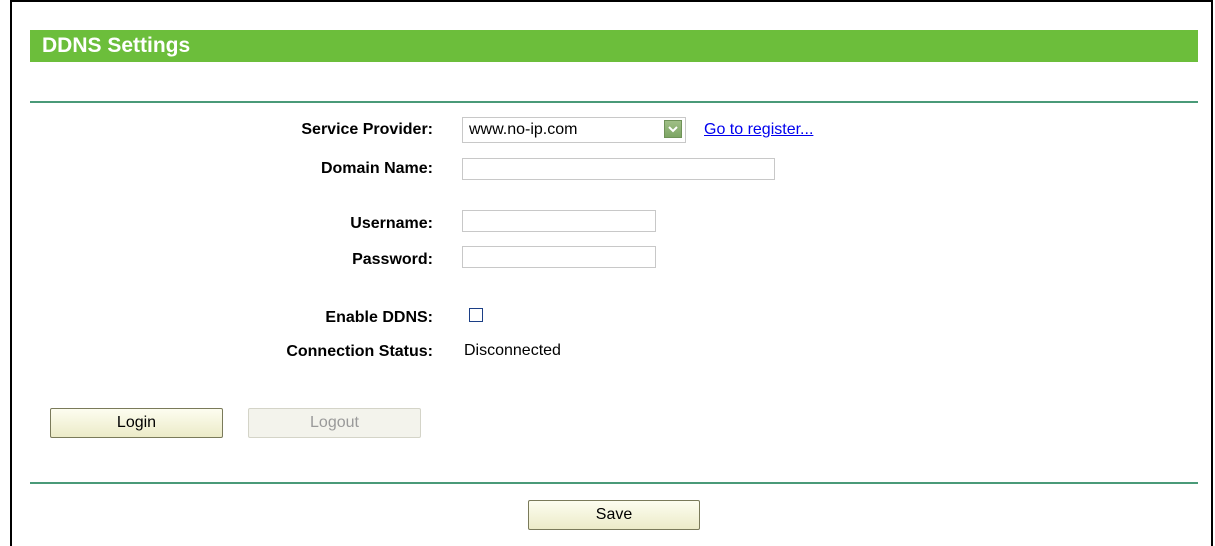 The width and height of the screenshot is (1215, 546). I want to click on username-label: Username:, so click(391, 223).